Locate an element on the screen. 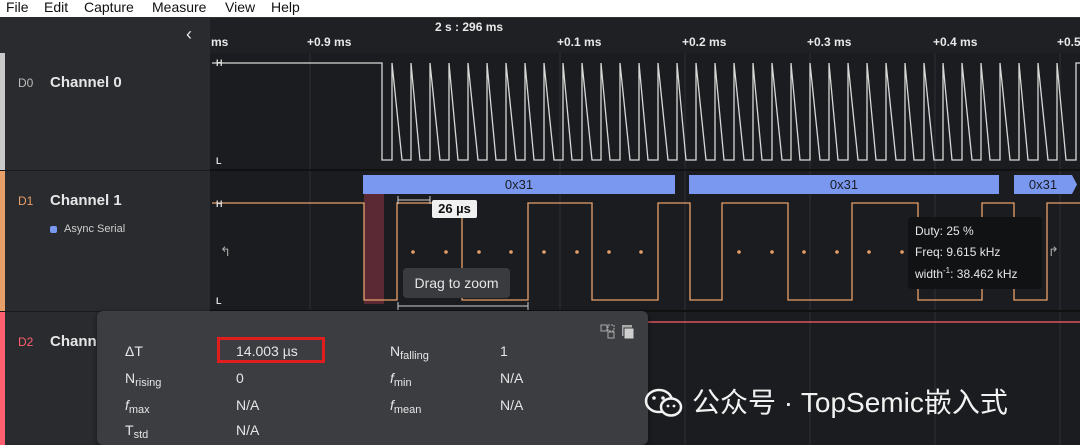 This screenshot has height=445, width=1080. watermark: 公众号 · TopSemic嵌入式 is located at coordinates (849, 403).